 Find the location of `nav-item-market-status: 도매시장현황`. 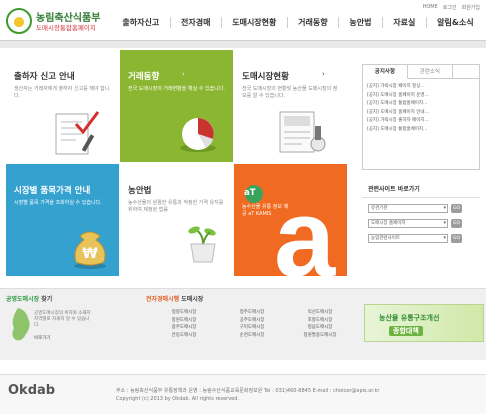

nav-item-market-status: 도매시장현황 is located at coordinates (253, 22).